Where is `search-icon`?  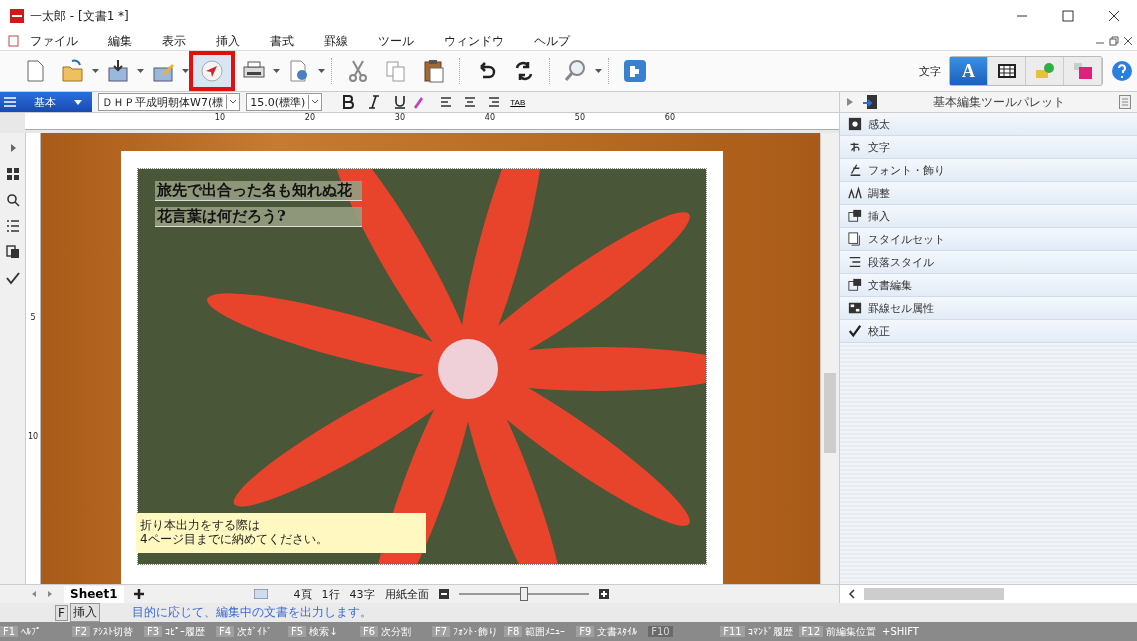
search-icon is located at coordinates (12, 200).